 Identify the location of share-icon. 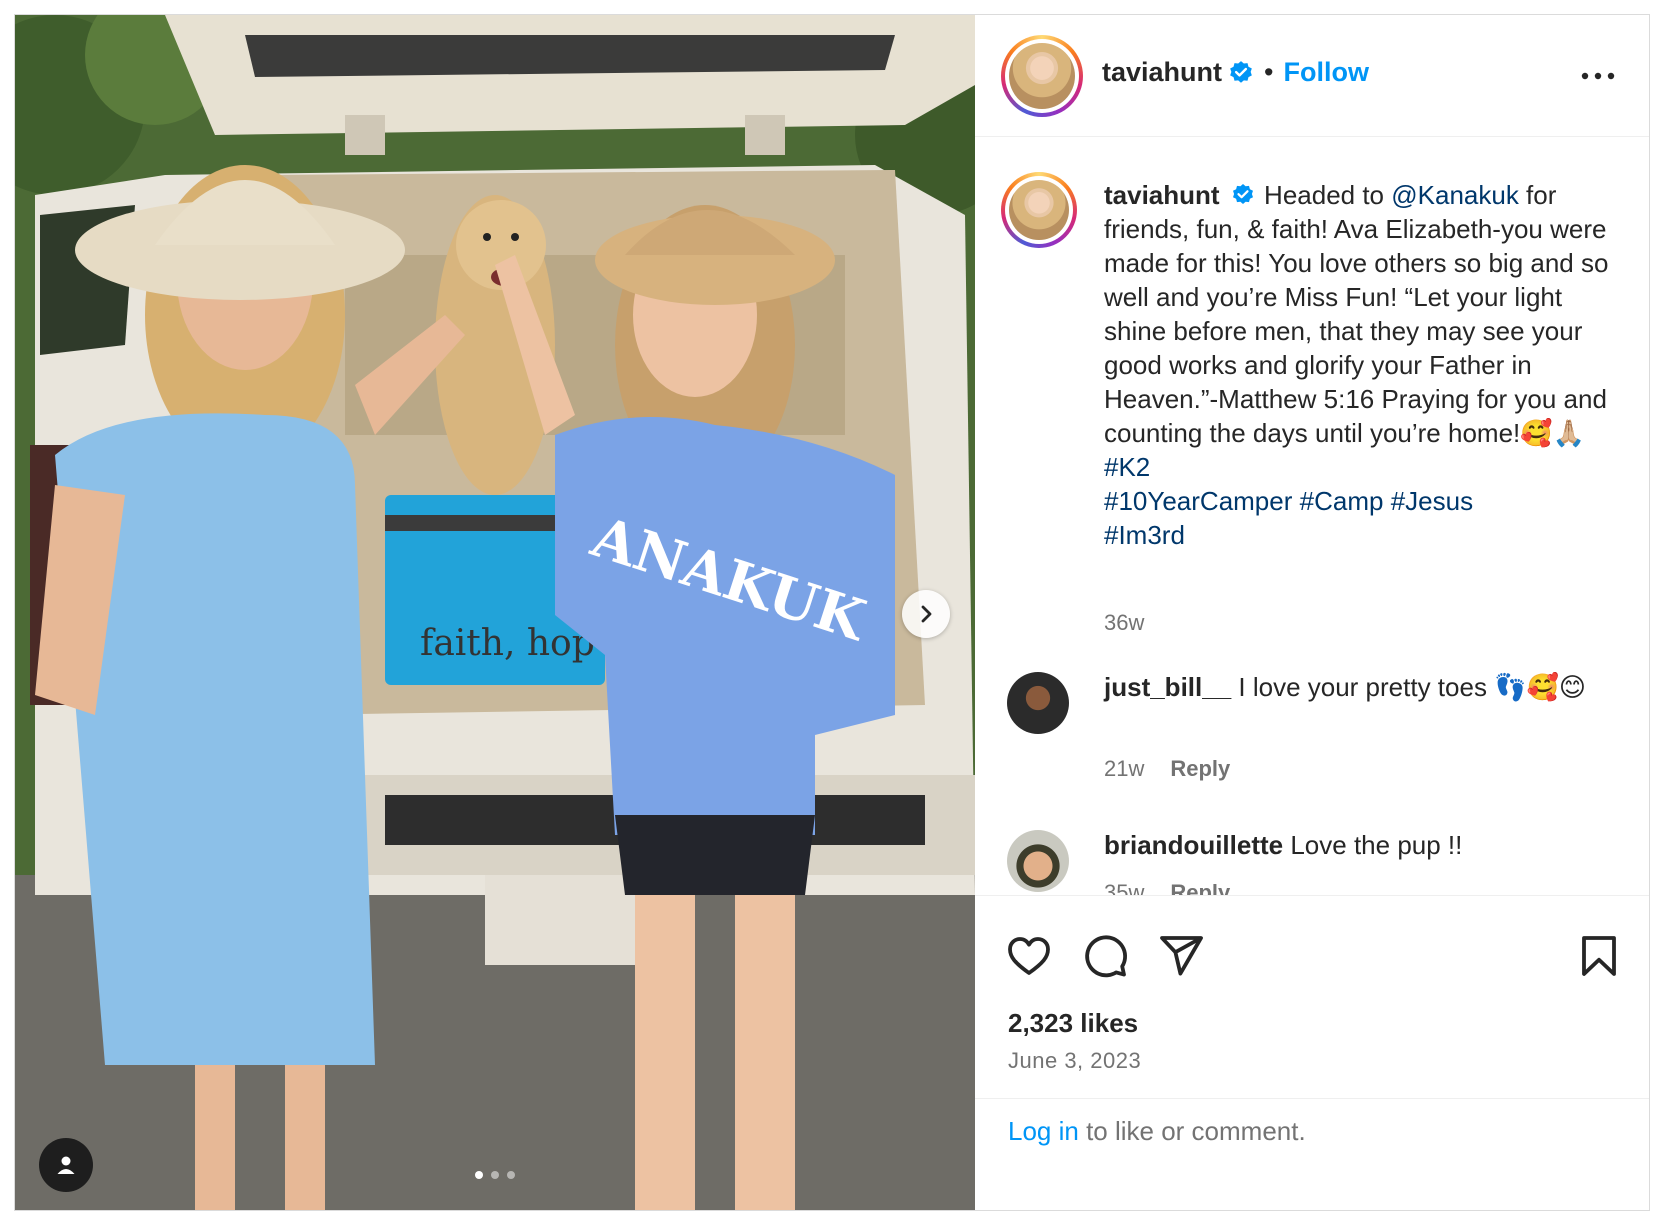
(1181, 956).